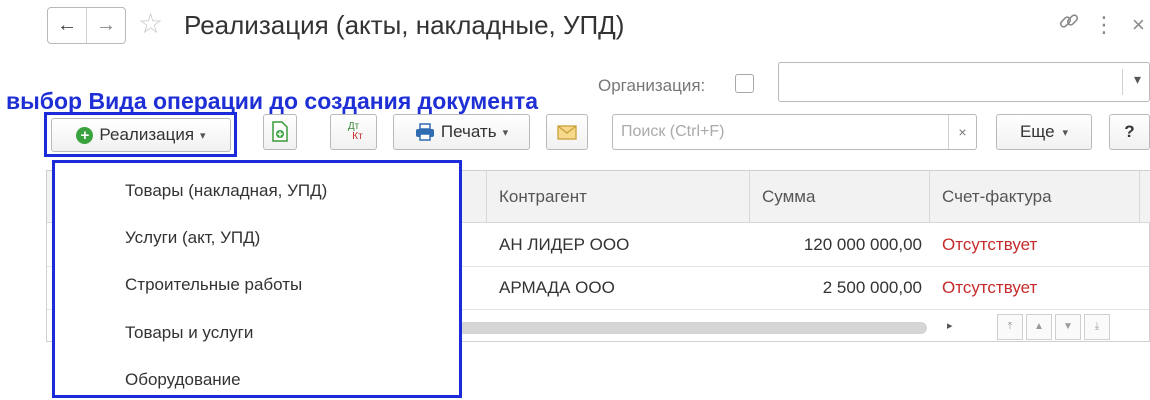  Describe the element at coordinates (1097, 327) in the screenshot. I see `scroll-last-icon: ⤓` at that location.